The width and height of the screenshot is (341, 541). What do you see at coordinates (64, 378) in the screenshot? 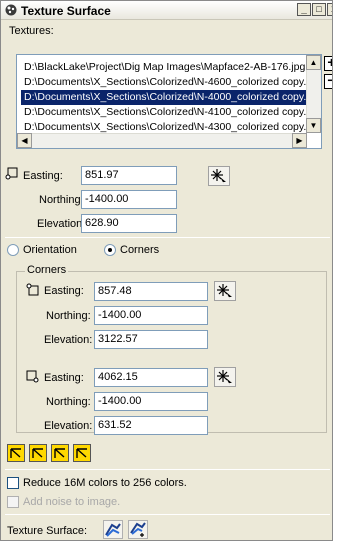
I see `bottom-easting-label: Easting:` at bounding box center [64, 378].